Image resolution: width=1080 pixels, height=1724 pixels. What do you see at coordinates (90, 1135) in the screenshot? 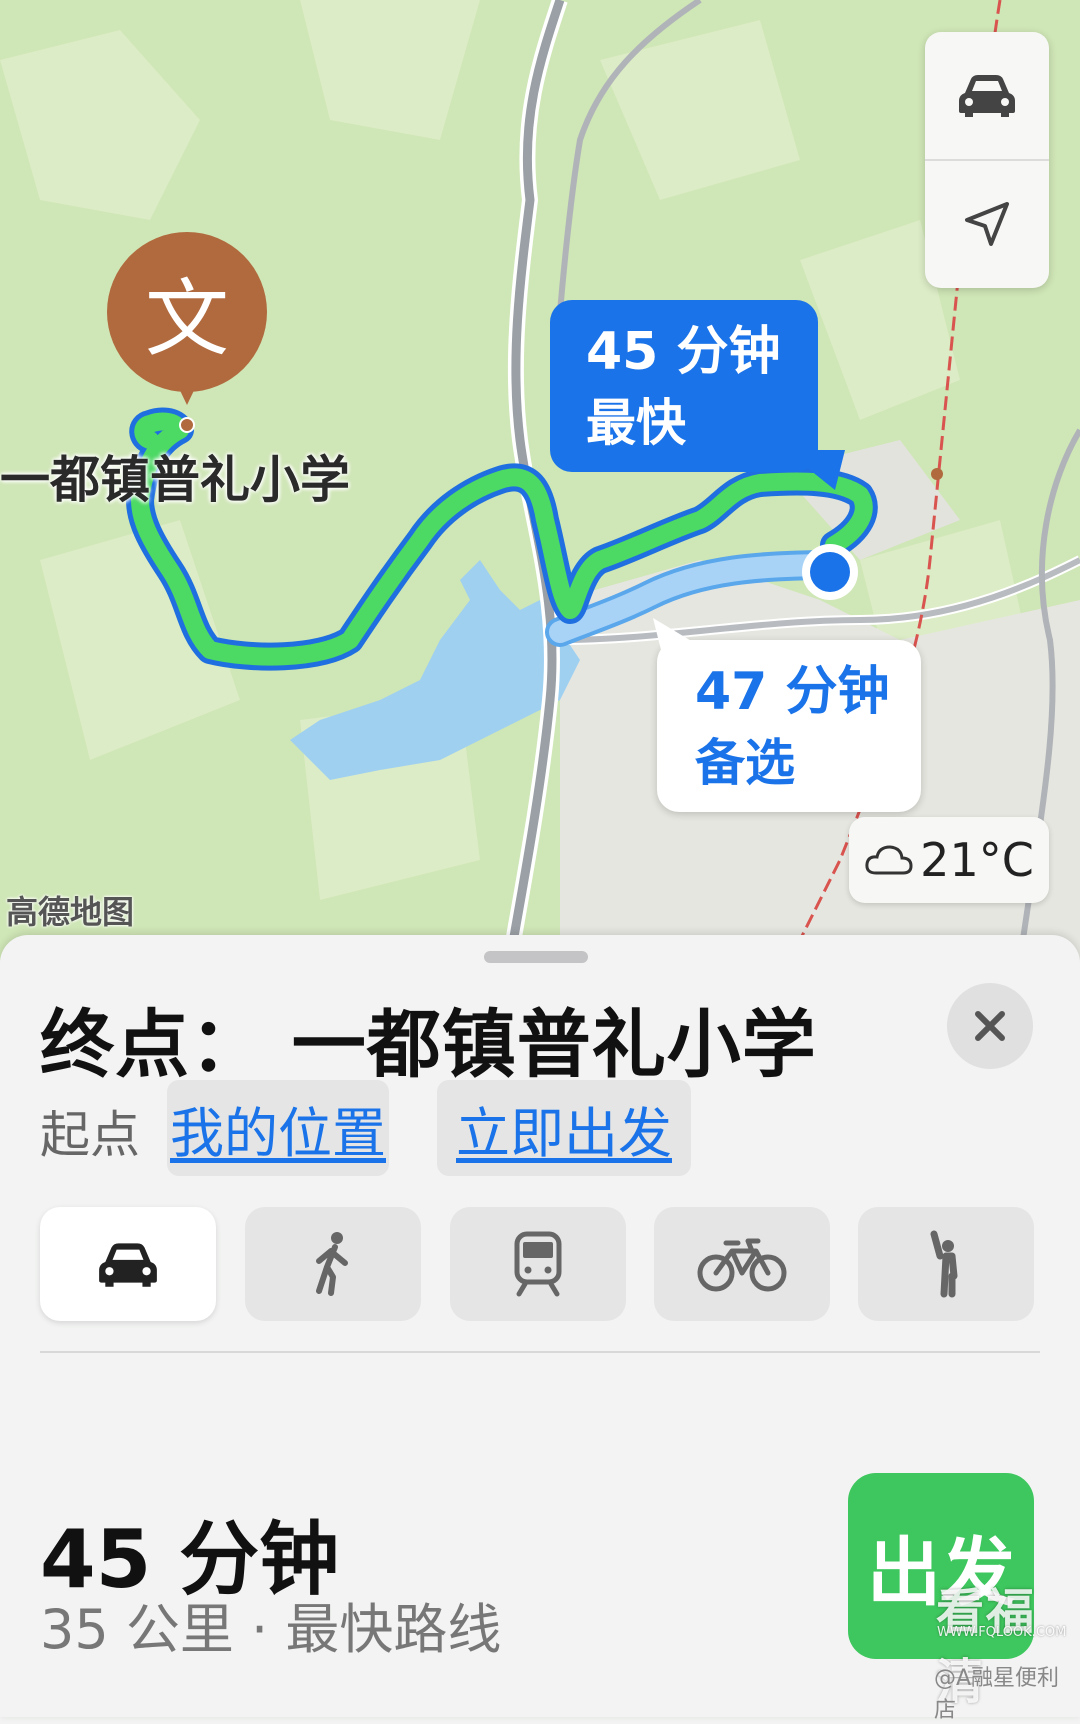
I see `start-label: 起点` at bounding box center [90, 1135].